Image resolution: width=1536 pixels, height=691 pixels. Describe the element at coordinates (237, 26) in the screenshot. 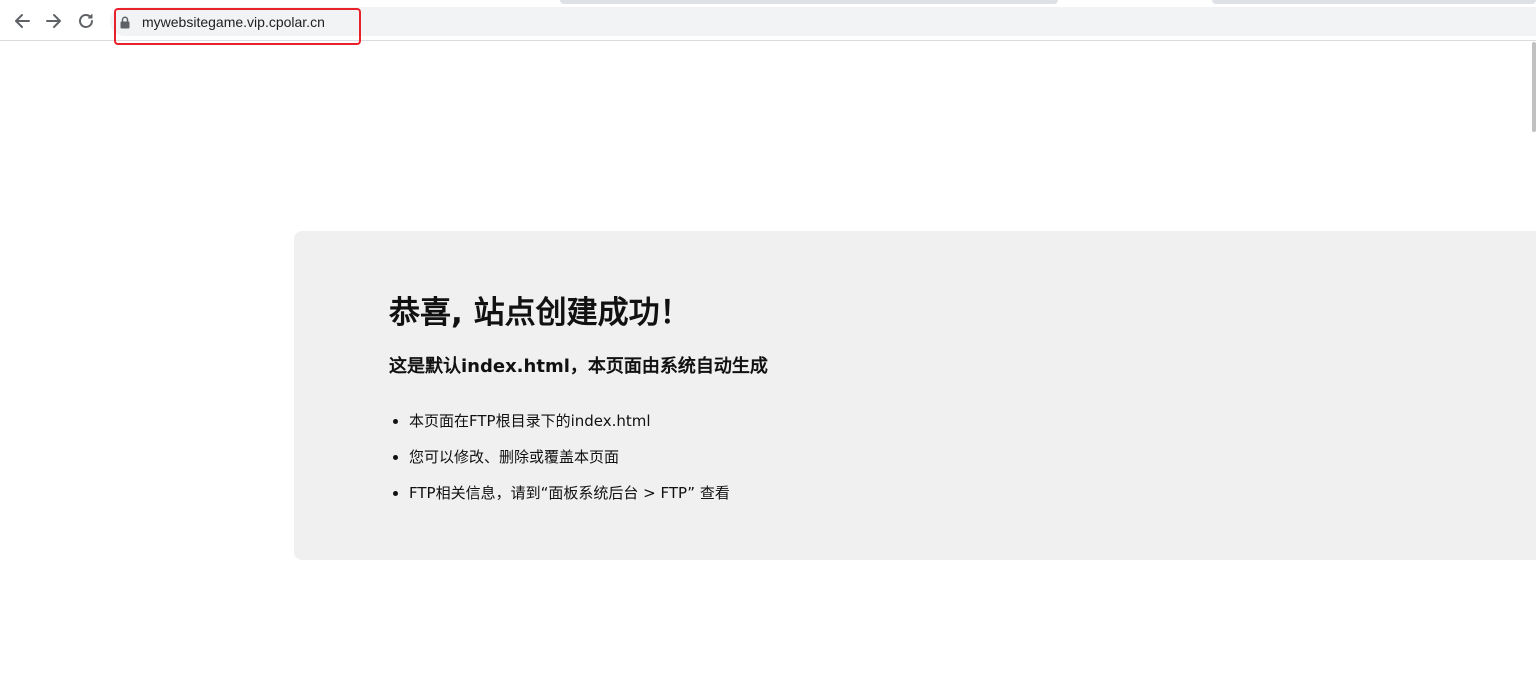

I see `annotation-highlight-box` at that location.